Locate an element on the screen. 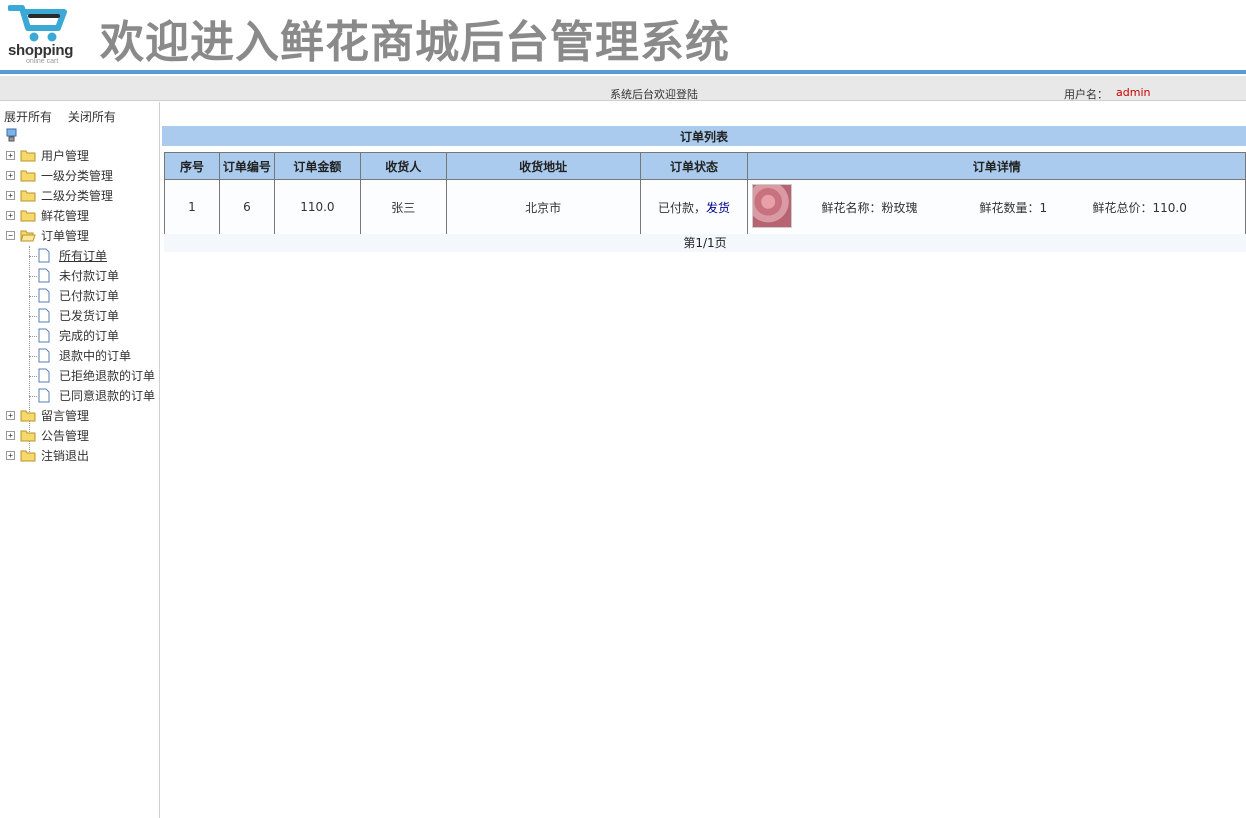  sidebar-item-label: 未付款订单 is located at coordinates (89, 276).